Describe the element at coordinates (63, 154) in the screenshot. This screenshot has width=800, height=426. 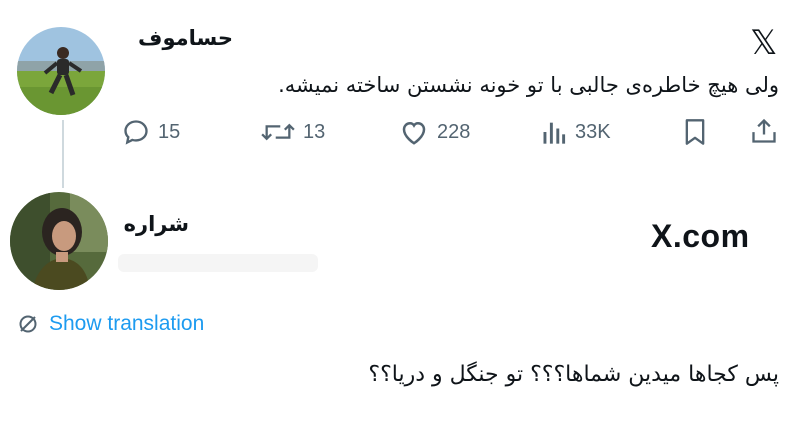
I see `thread-connector-line` at that location.